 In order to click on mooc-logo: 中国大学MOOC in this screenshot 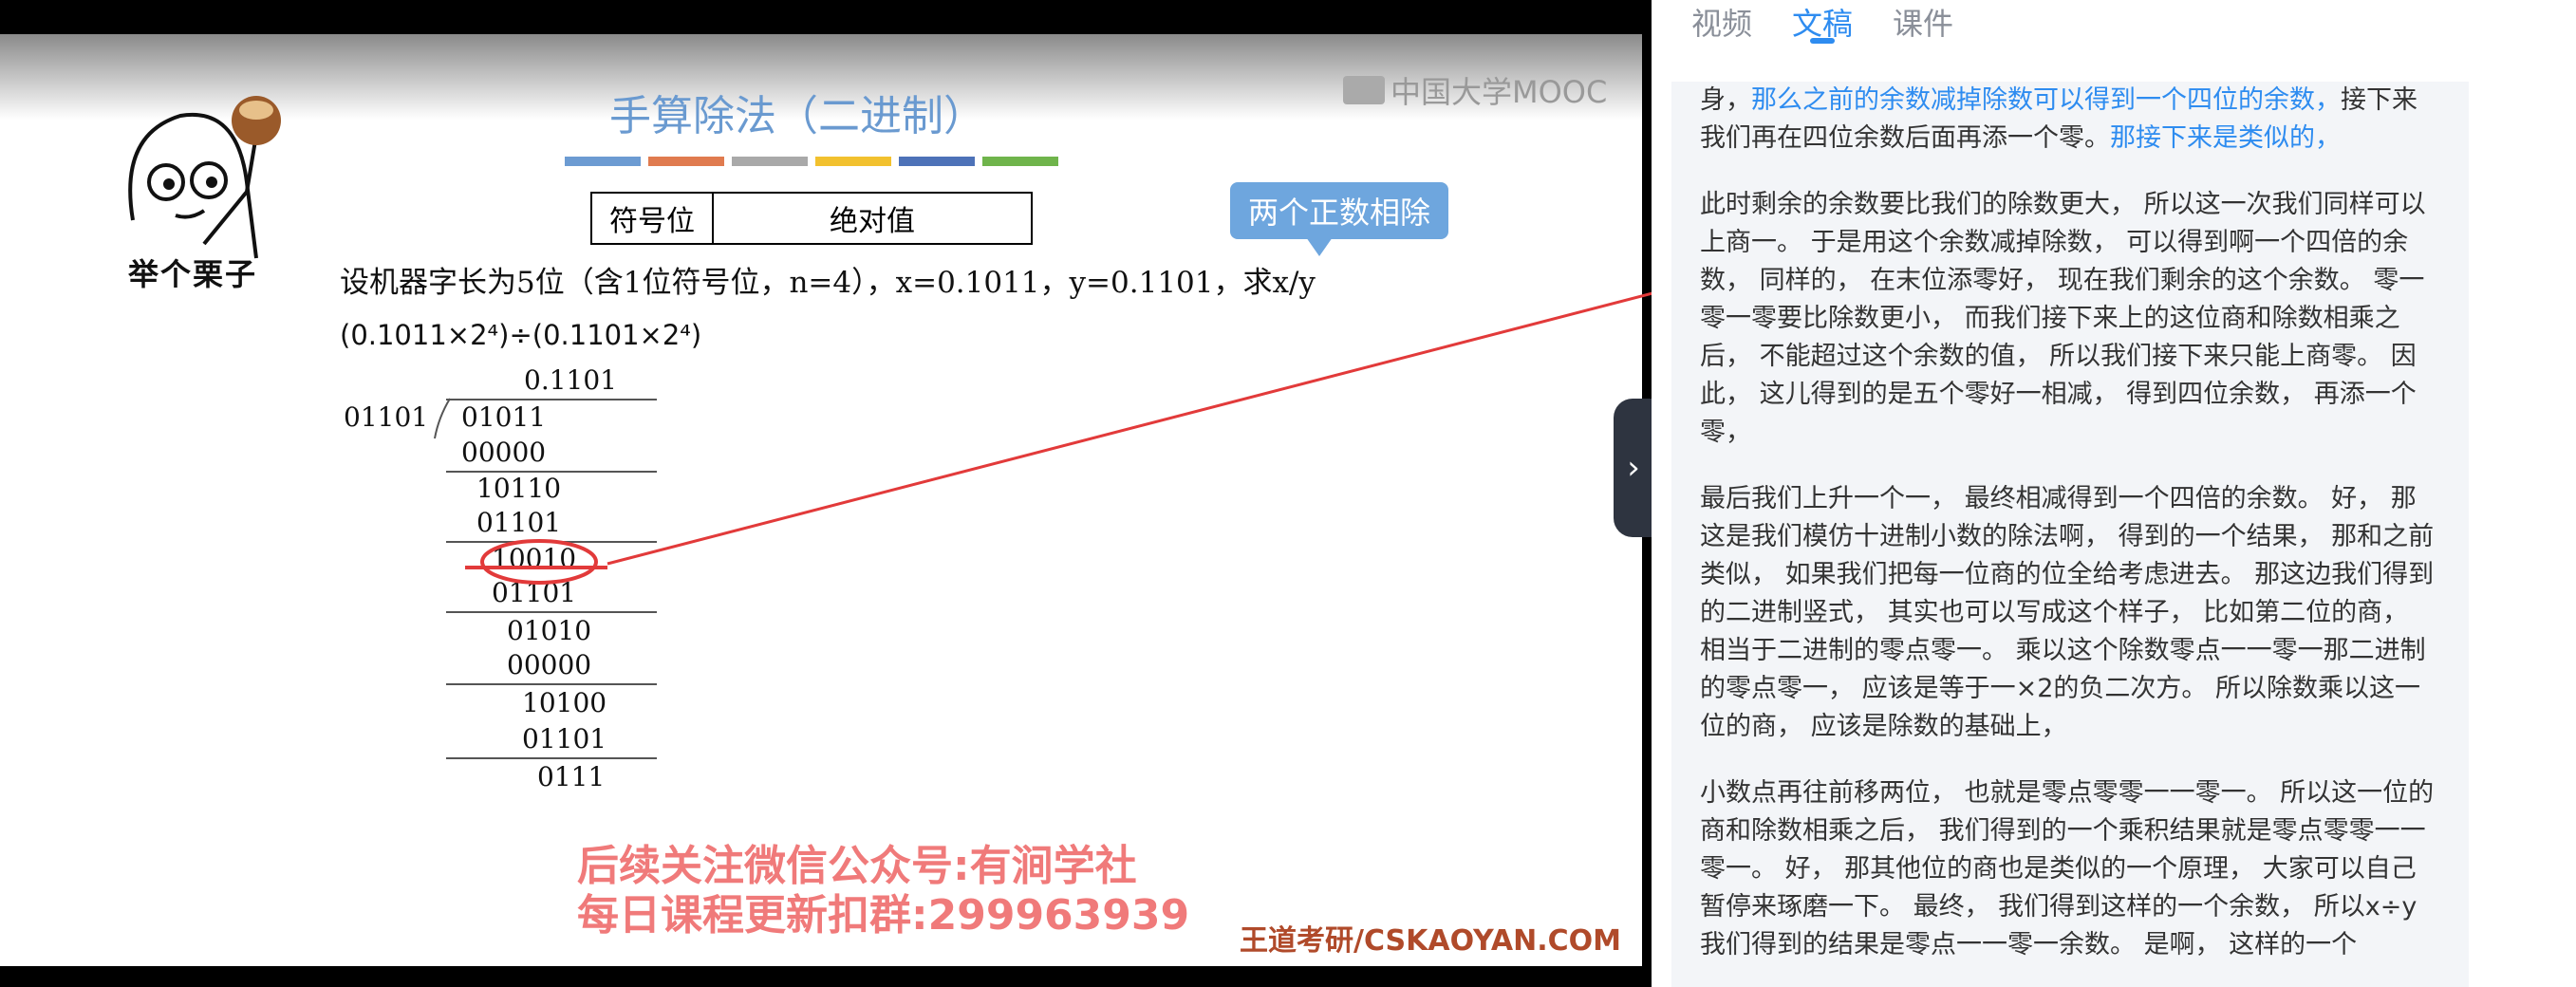, I will do `click(1475, 90)`.